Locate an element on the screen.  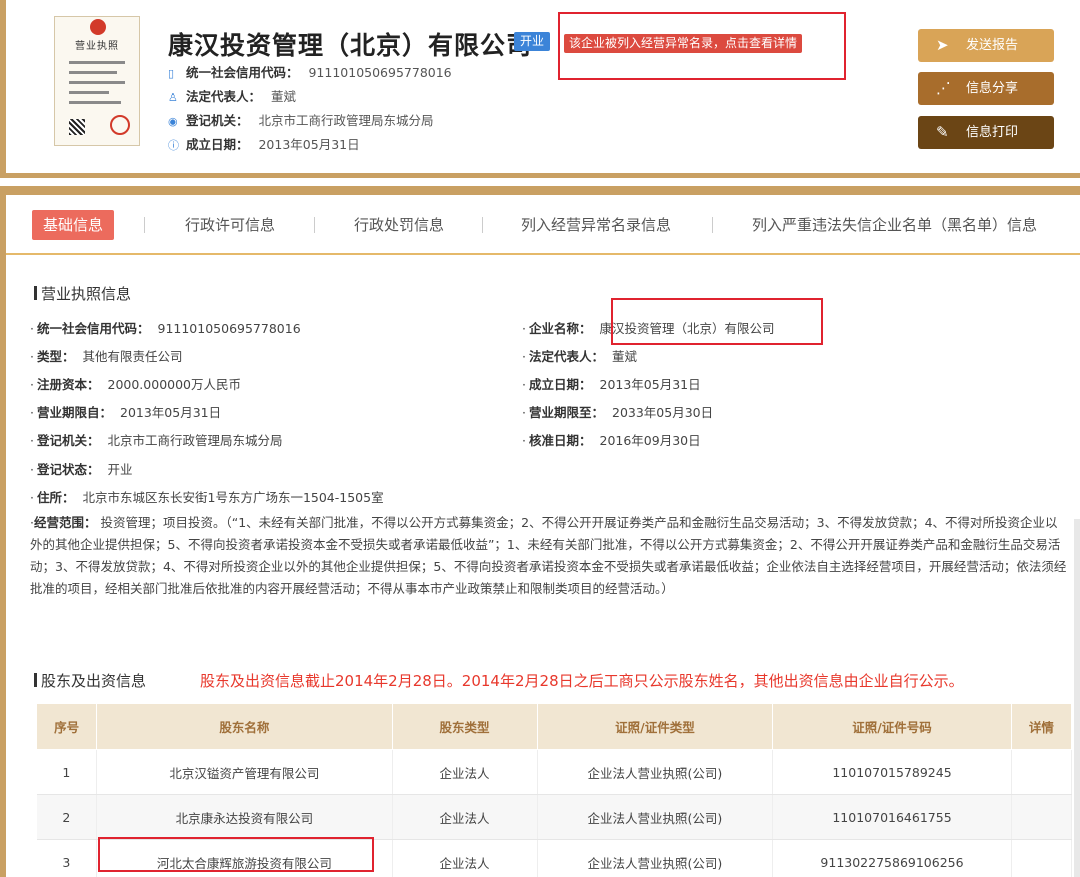
field-type: · 类型： 其他有限责任公司 is located at coordinates (106, 356).